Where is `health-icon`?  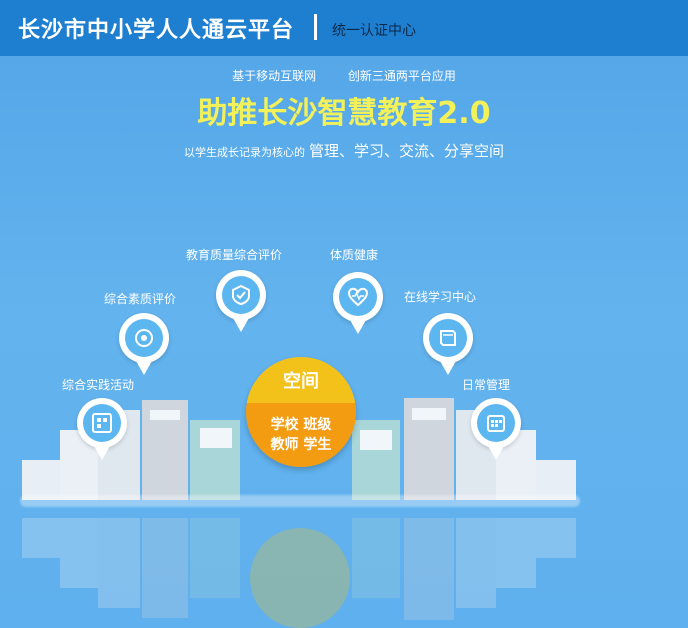 health-icon is located at coordinates (358, 297).